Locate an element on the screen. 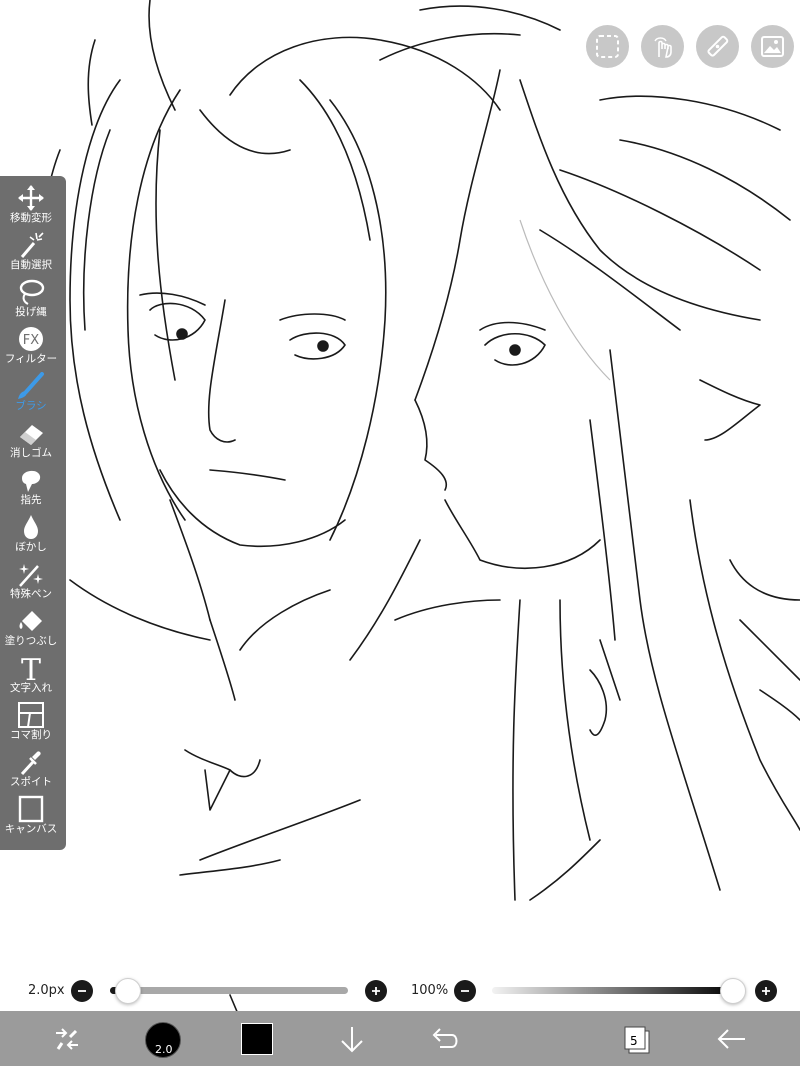 The image size is (800, 1066). arrow-down-icon is located at coordinates (352, 1040).